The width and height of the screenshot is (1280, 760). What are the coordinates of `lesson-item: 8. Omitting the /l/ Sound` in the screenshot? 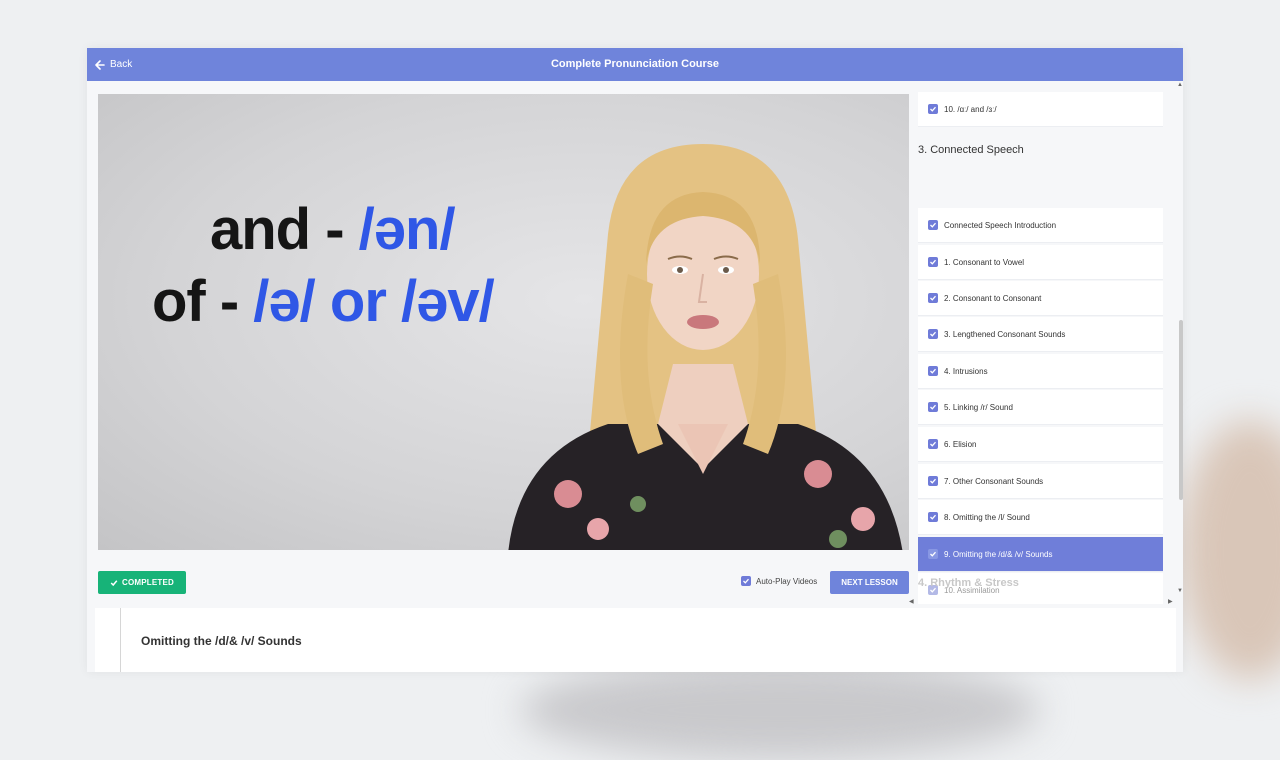 It's located at (1040, 517).